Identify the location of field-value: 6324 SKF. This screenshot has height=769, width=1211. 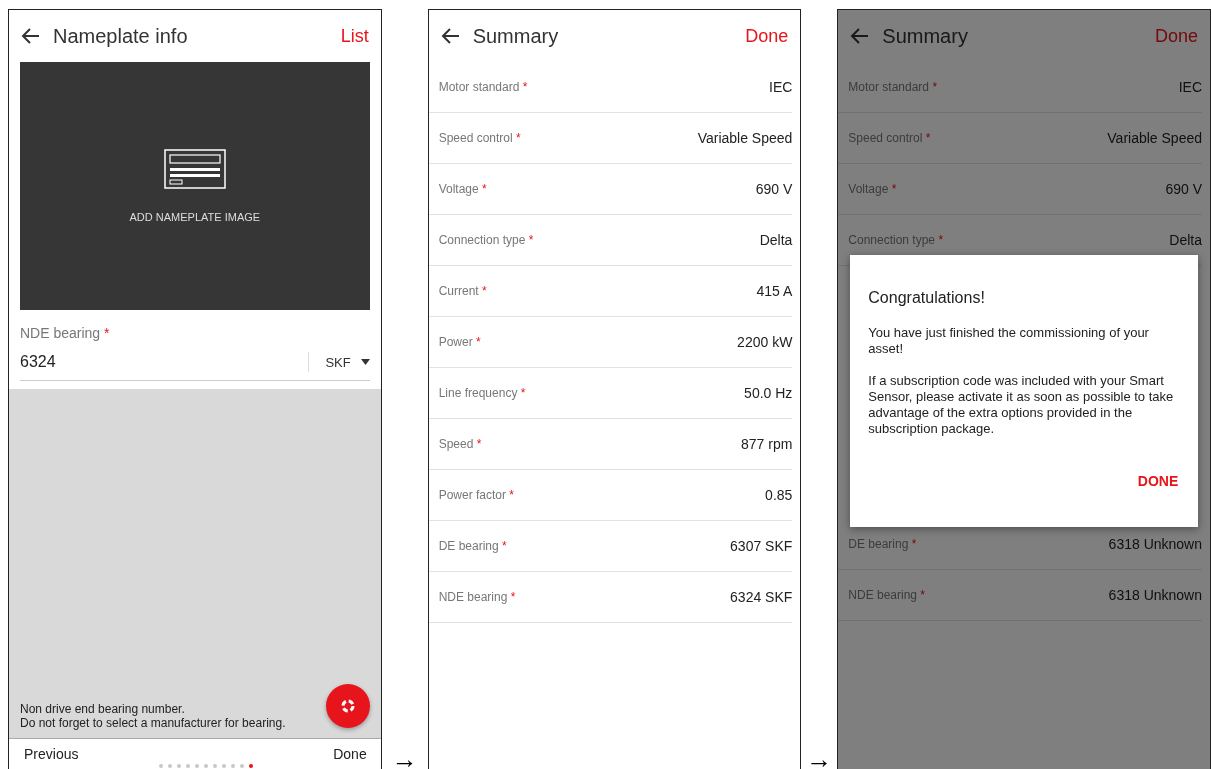
(761, 597).